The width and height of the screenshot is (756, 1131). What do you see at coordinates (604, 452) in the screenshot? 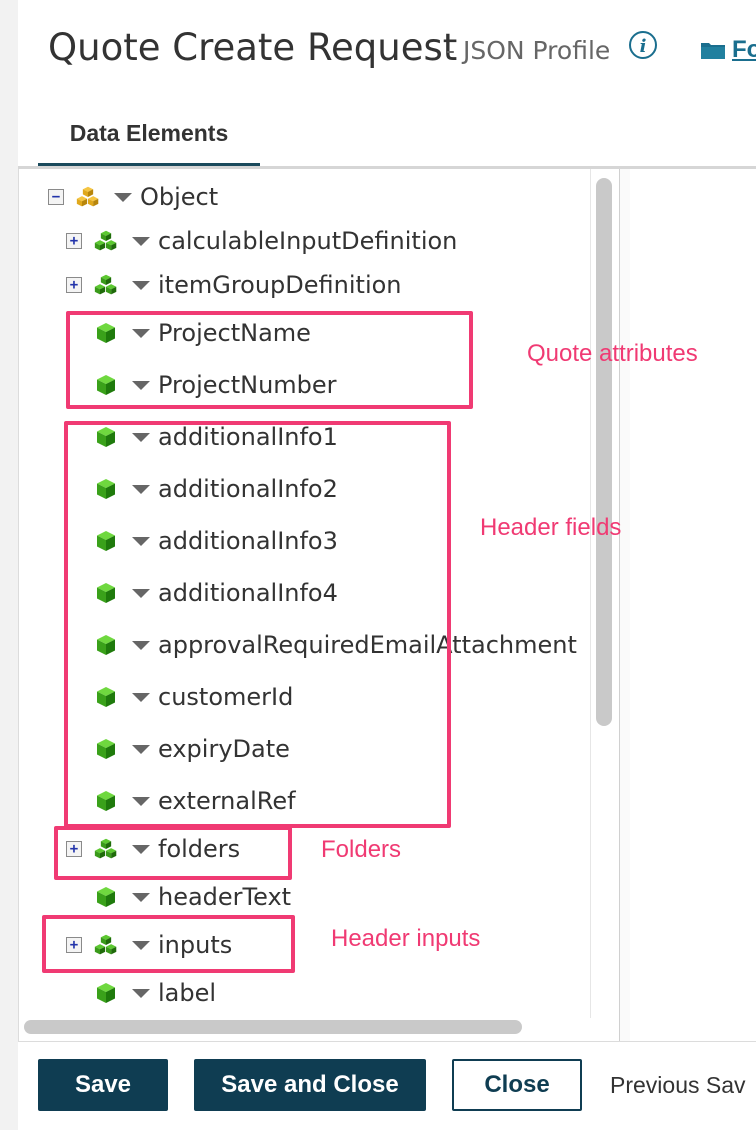
I see `vertical-scrollbar-thumb` at bounding box center [604, 452].